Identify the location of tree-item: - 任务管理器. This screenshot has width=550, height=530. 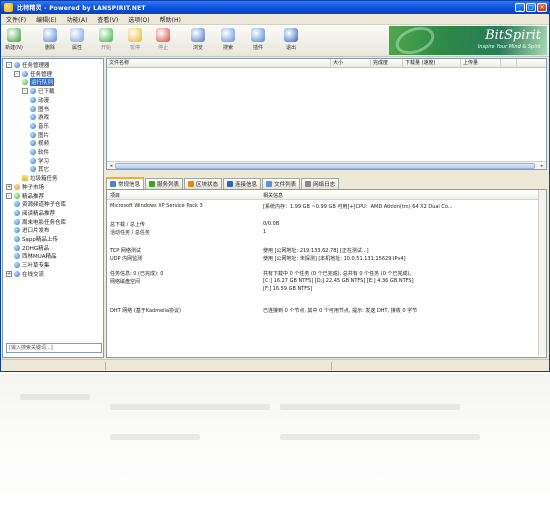
(28, 65).